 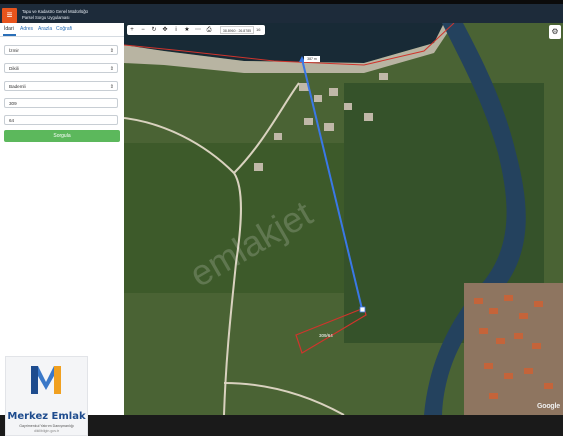 I want to click on app-title-line1: Tapu ve Kadastro Genel Müdürlüğü, so click(x=55, y=11).